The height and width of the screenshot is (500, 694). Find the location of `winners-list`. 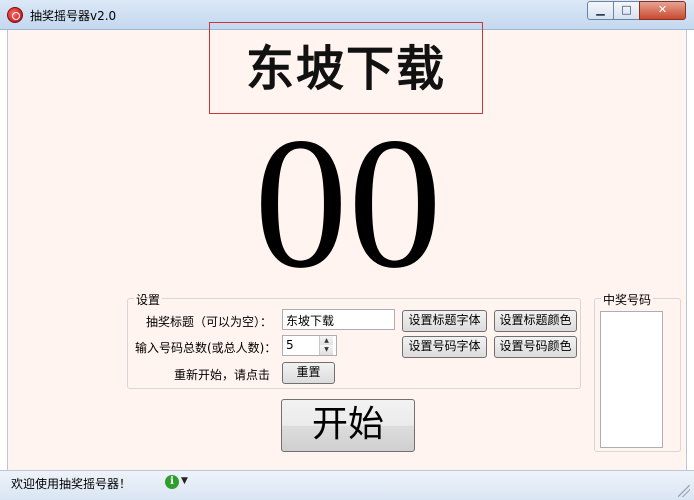

winners-list is located at coordinates (631, 379).